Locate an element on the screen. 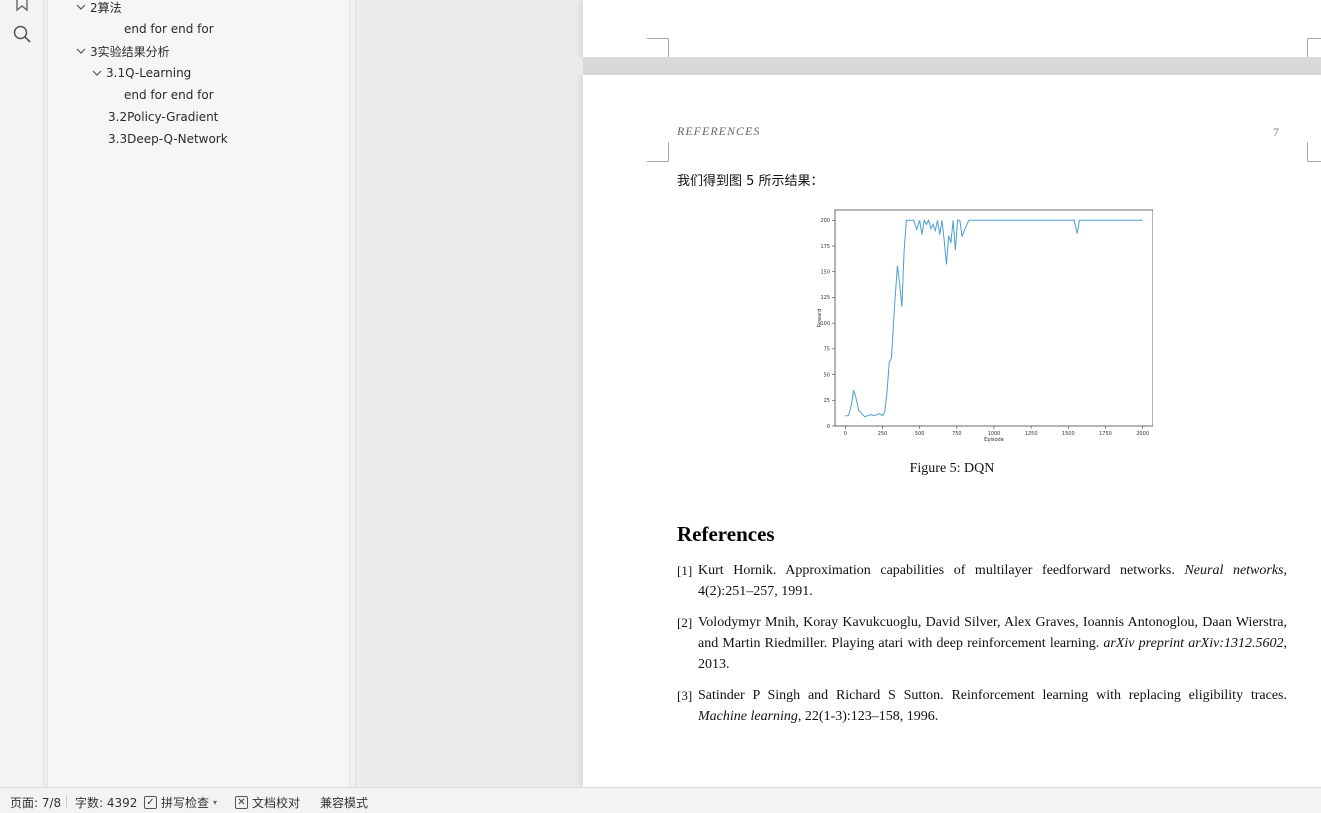  page-number: 7 is located at coordinates (1276, 132).